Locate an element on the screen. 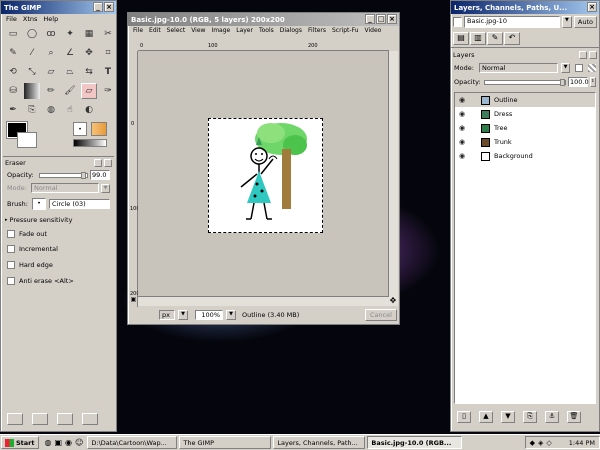 The image size is (600, 450). shear-tool-icon: ▱ is located at coordinates (51, 72).